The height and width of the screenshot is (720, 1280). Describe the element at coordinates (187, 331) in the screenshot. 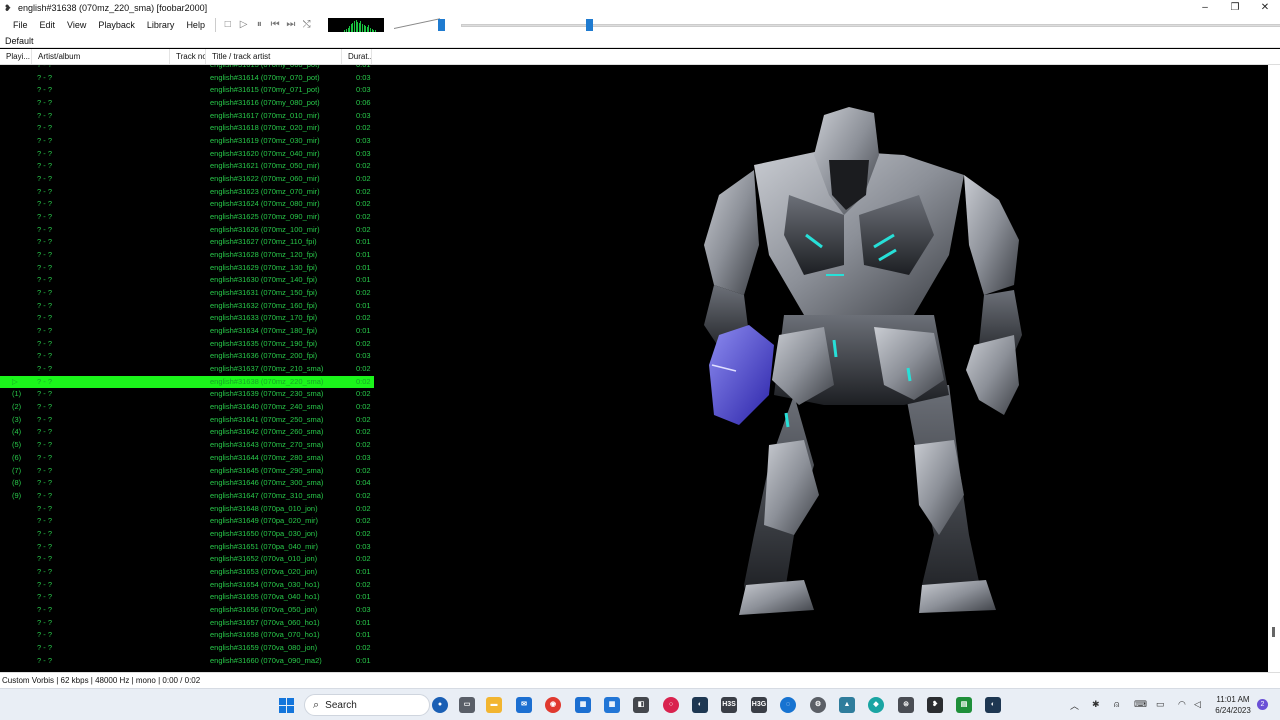

I see `playlist-row: ? - ? english#31634 (070mz_180_fpi) 0:01` at that location.